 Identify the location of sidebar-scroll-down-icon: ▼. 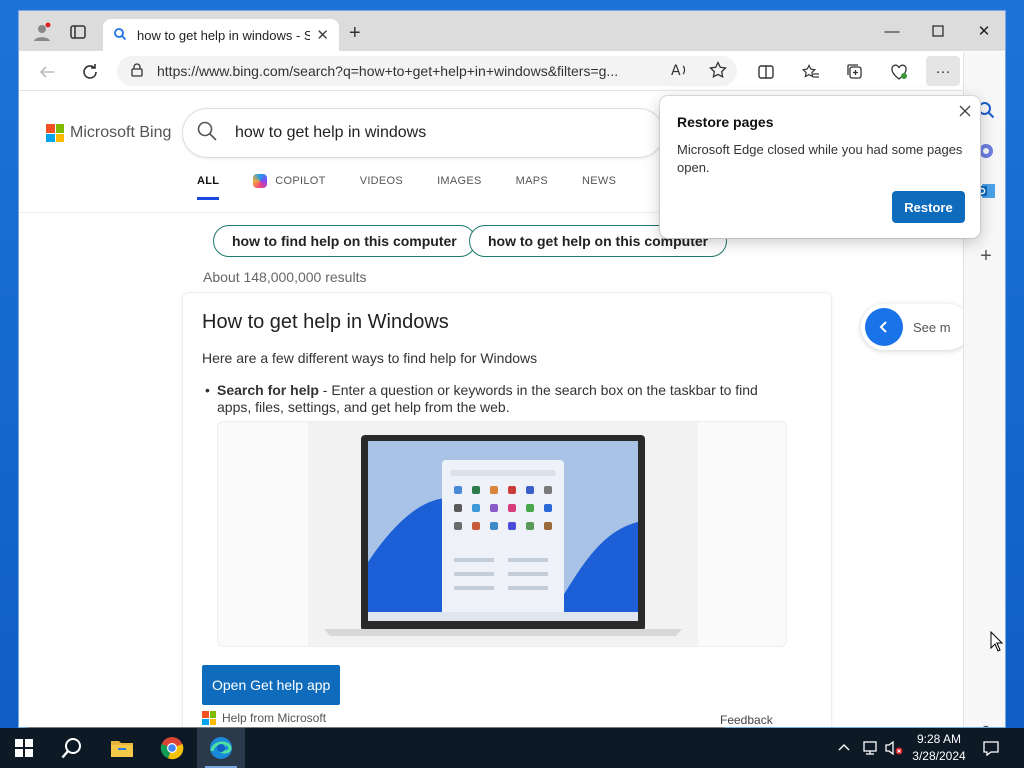
(986, 721).